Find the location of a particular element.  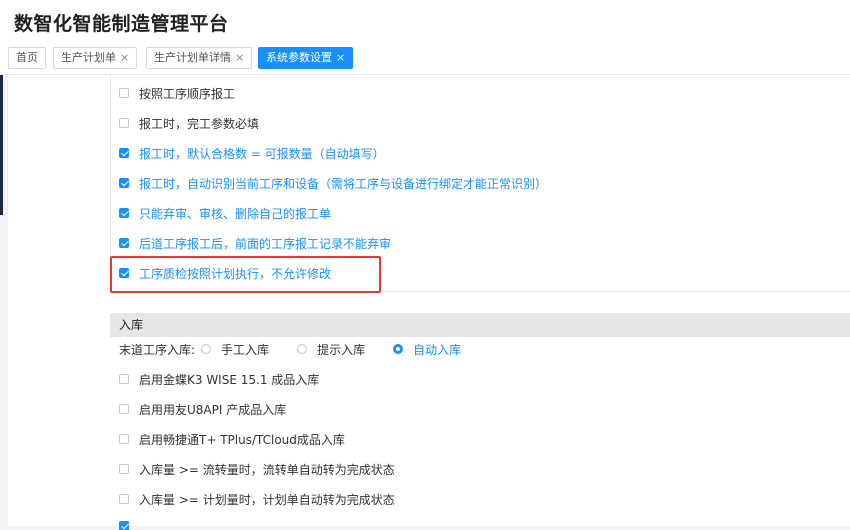

tab-label: 生产计划单 is located at coordinates (88, 57).